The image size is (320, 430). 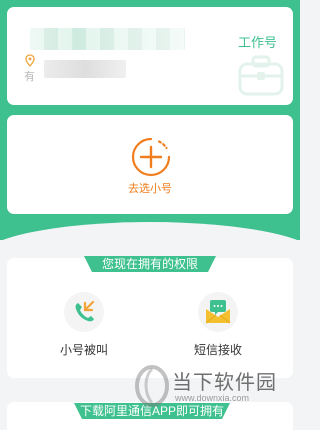 What do you see at coordinates (151, 157) in the screenshot?
I see `add-circle-icon` at bounding box center [151, 157].